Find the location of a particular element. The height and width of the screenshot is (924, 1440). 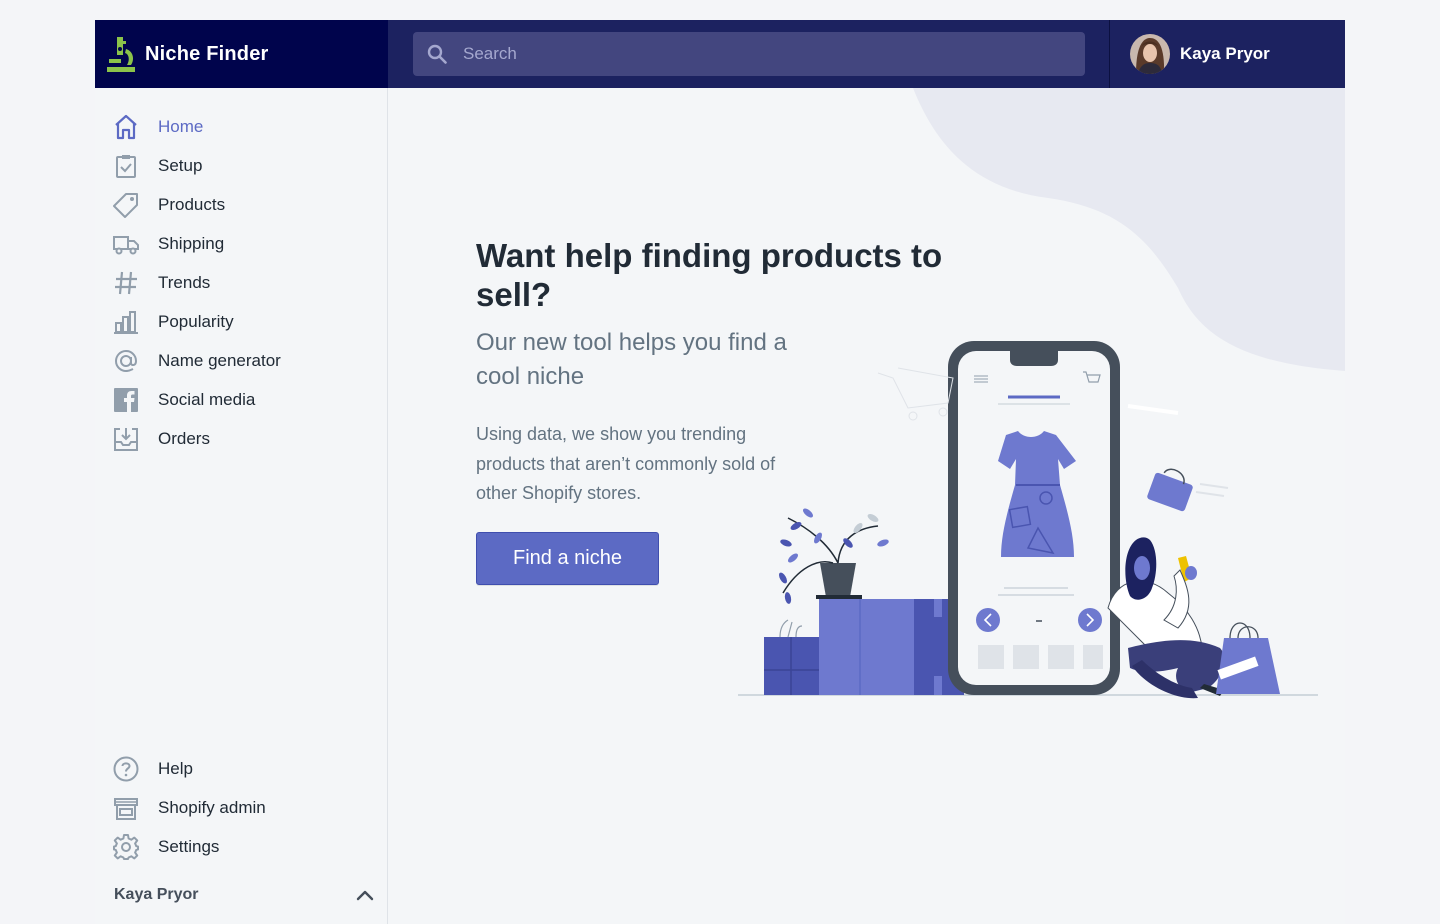

sidebar-item-label: Name generator is located at coordinates (219, 360).